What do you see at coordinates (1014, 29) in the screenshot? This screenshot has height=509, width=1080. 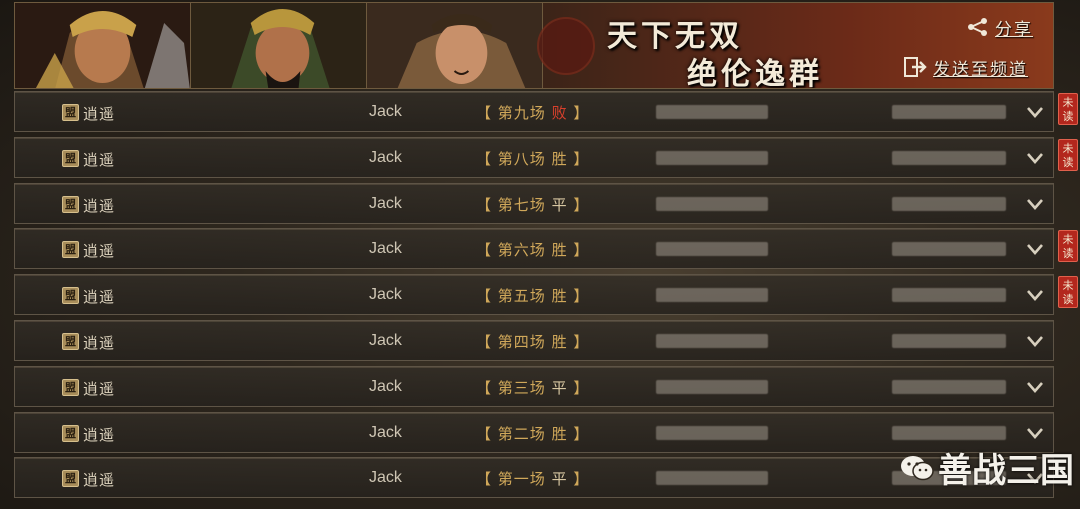 I see `share-label: 分享` at bounding box center [1014, 29].